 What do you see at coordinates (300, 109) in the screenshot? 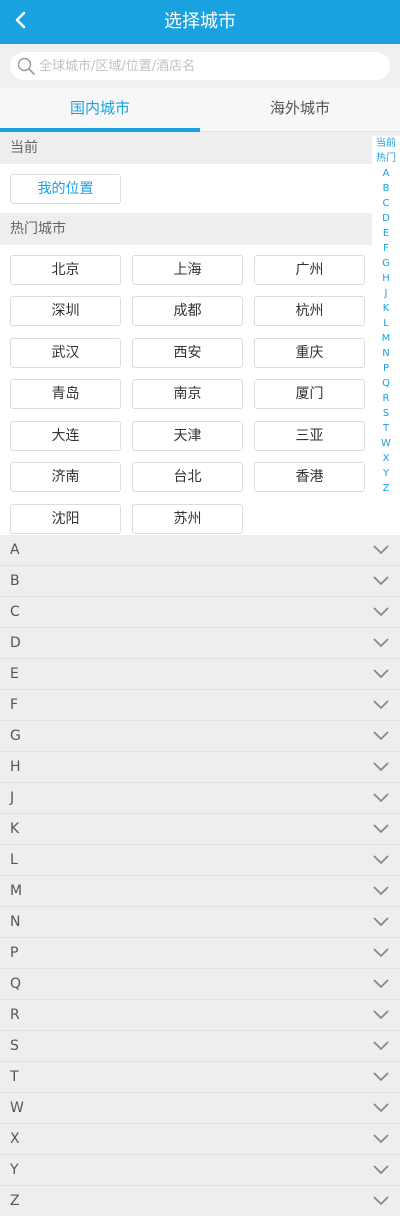
I see `tab-overseas: 海外城市` at bounding box center [300, 109].